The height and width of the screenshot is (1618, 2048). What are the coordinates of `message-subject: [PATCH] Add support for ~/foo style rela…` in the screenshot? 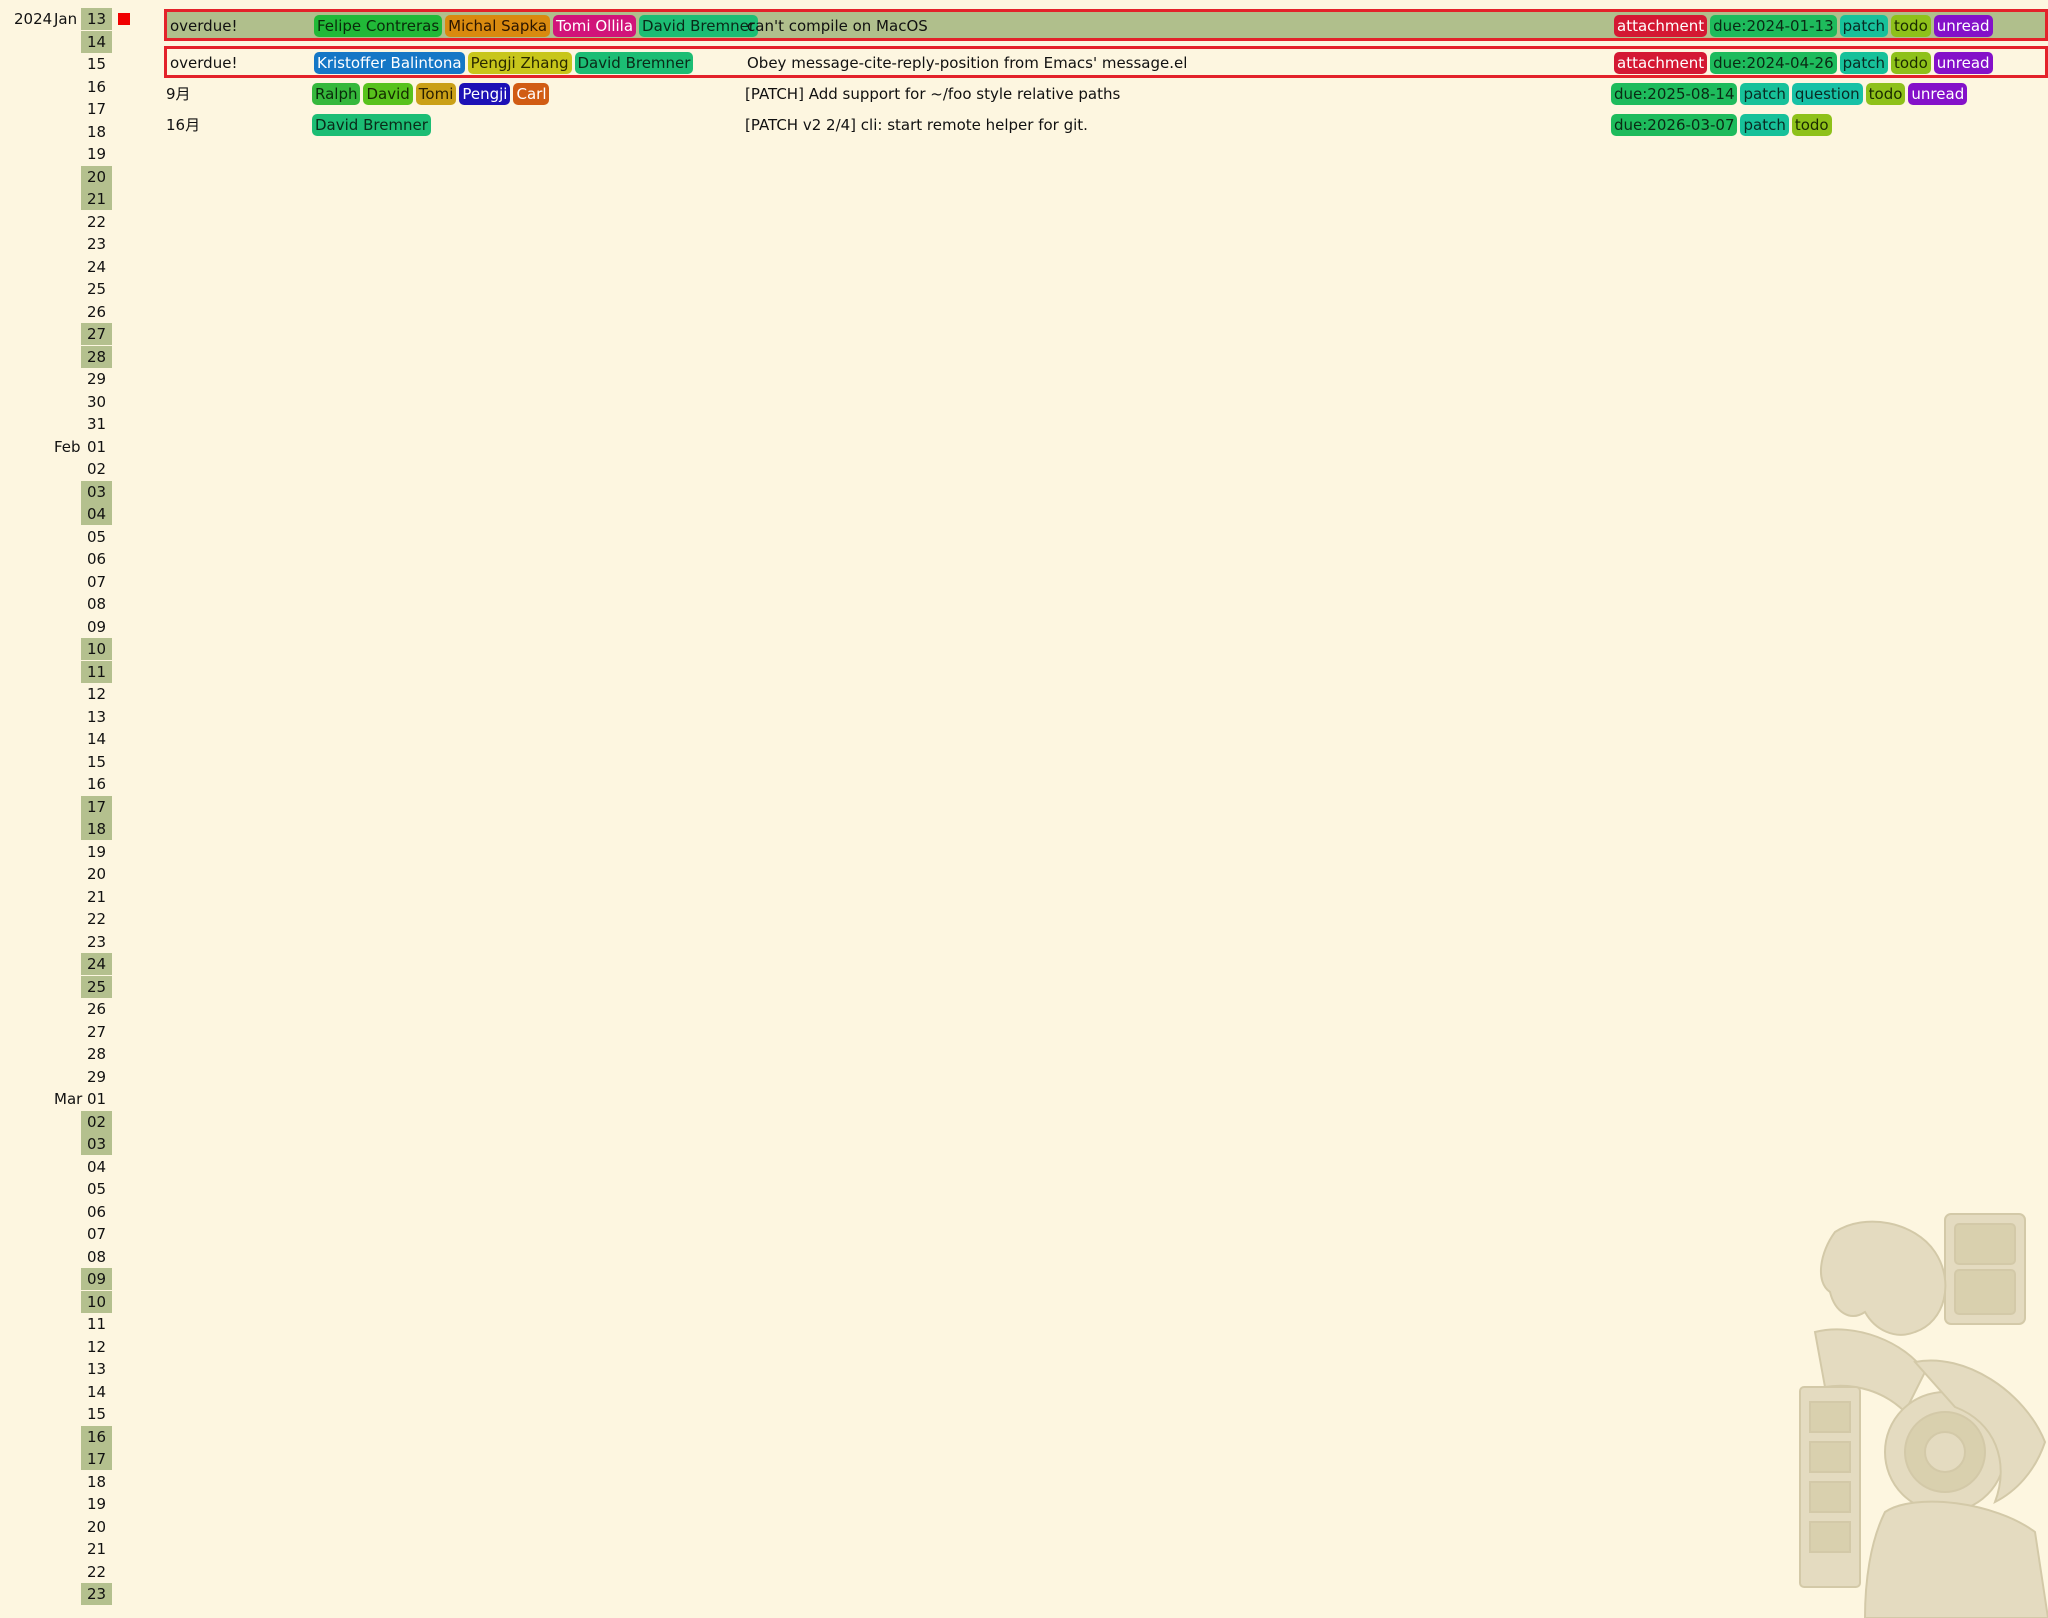 It's located at (932, 94).